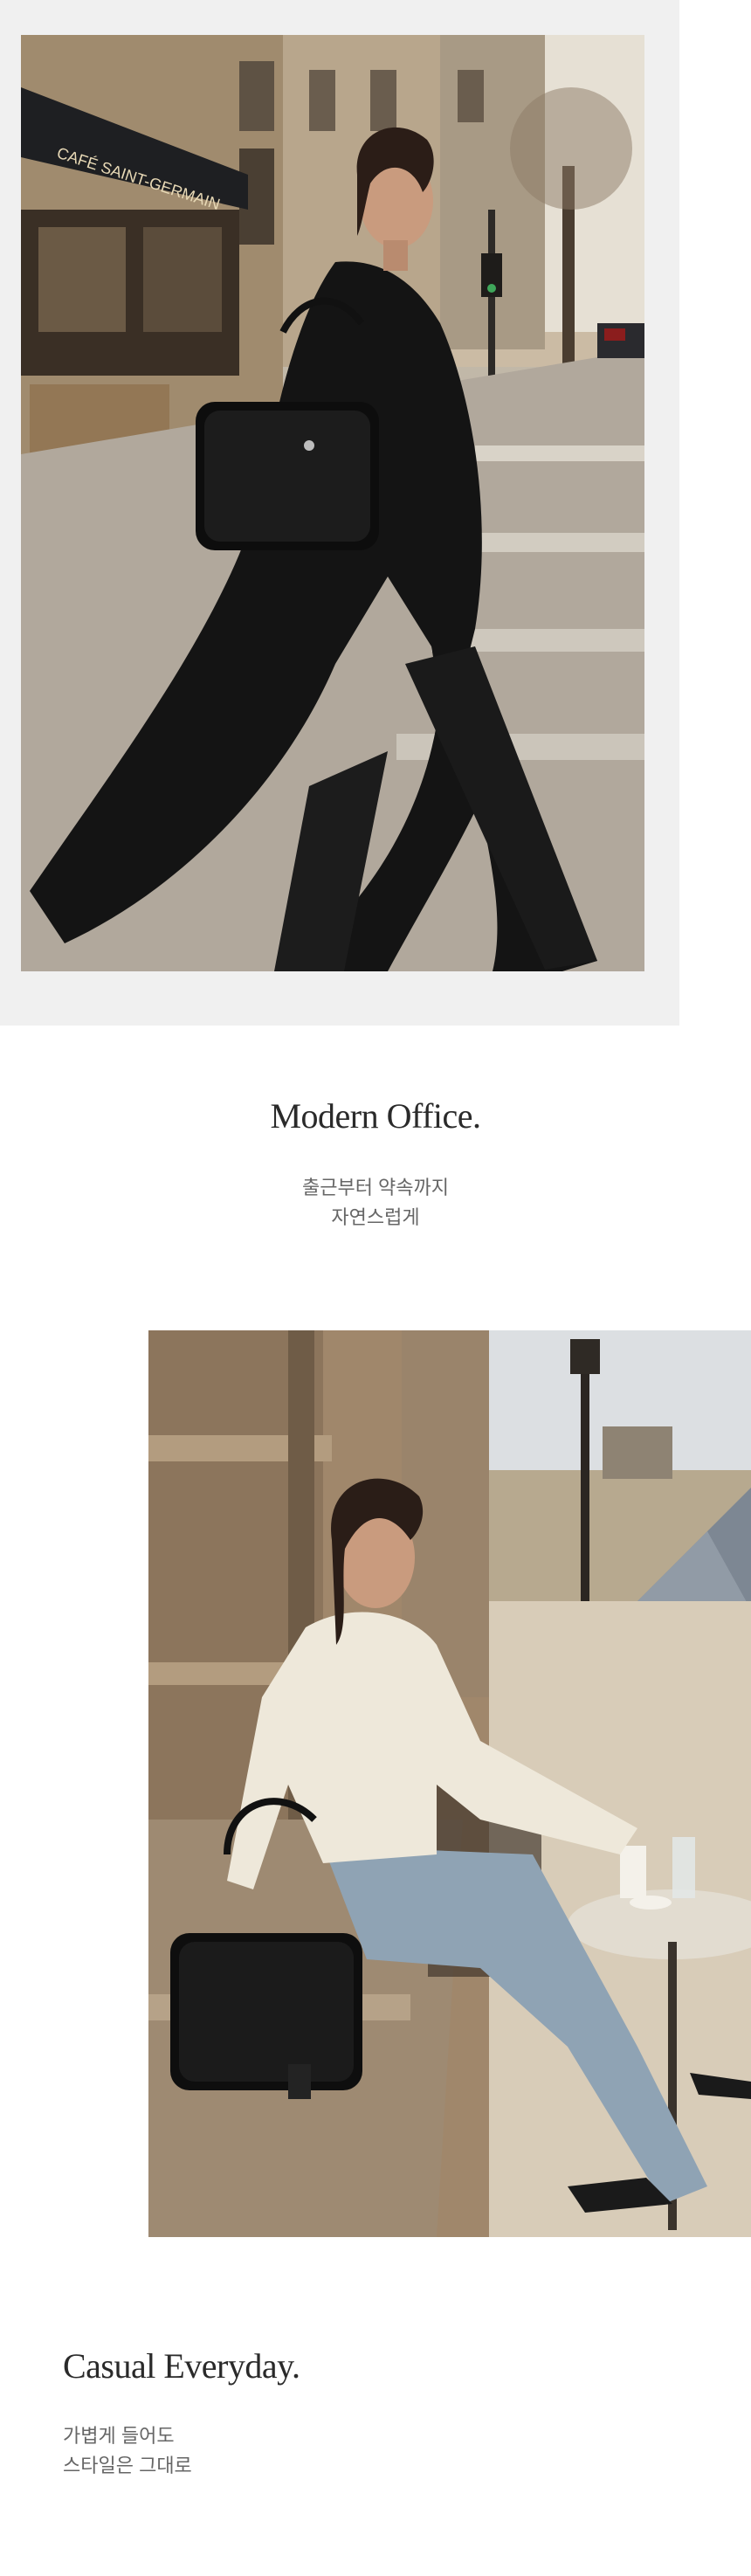 This screenshot has width=751, height=2576. Describe the element at coordinates (181, 2366) in the screenshot. I see `section-title-casual-everyday: Casual Everyday.` at that location.